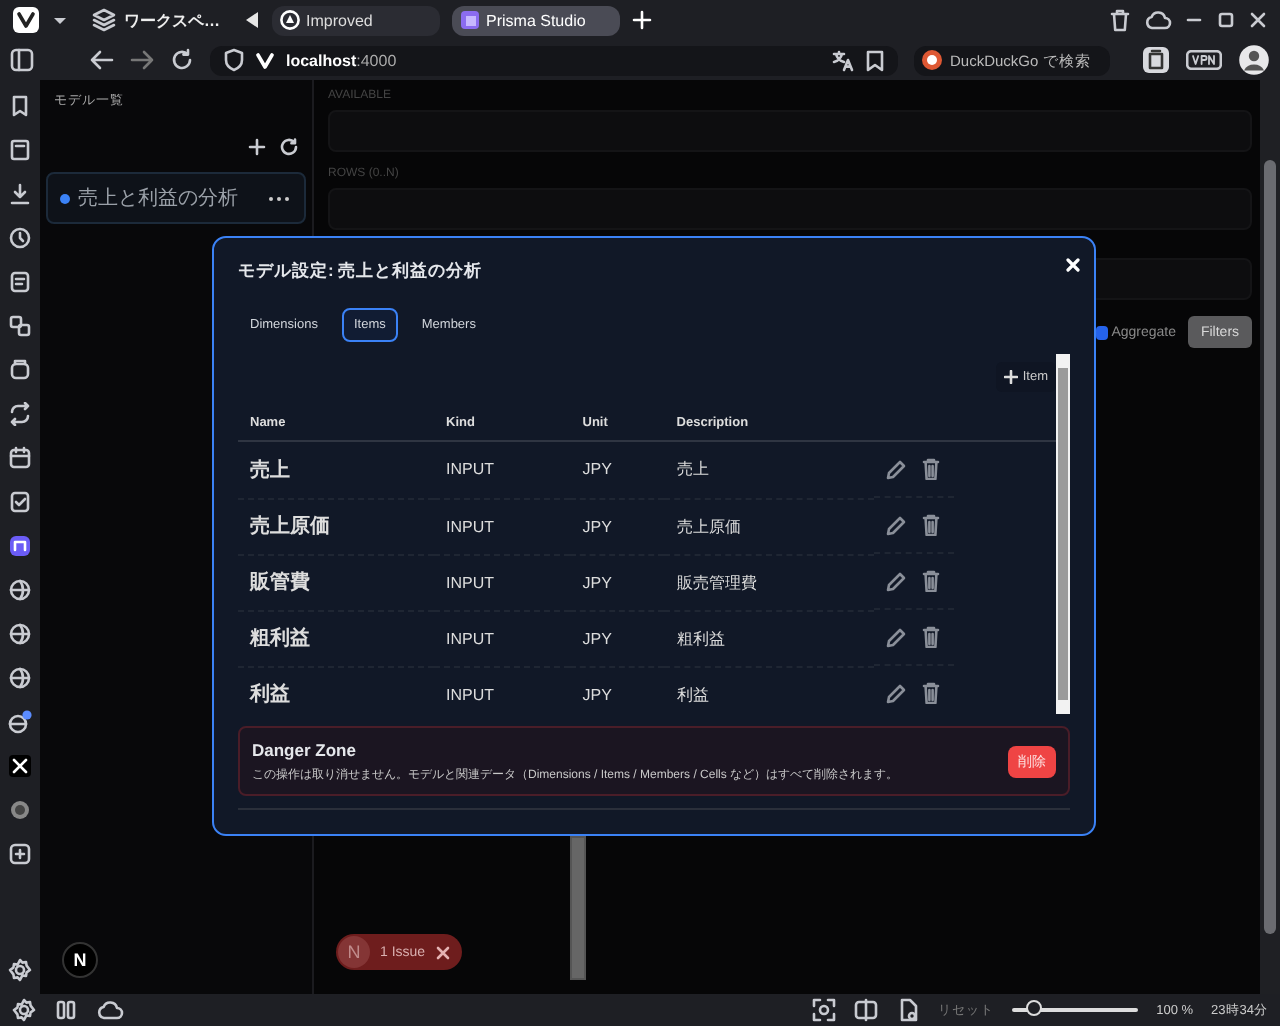 This screenshot has height=1026, width=1280. Describe the element at coordinates (20, 150) in the screenshot. I see `book-icon` at that location.